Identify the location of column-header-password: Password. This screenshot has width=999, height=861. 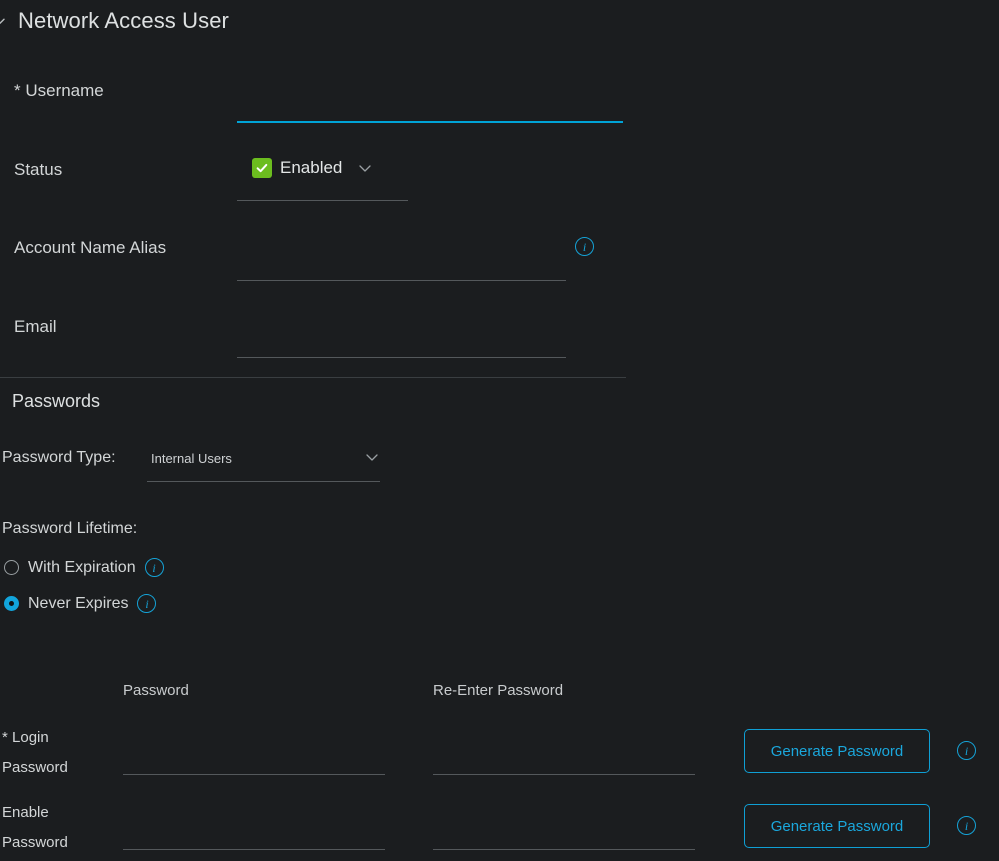
(156, 690).